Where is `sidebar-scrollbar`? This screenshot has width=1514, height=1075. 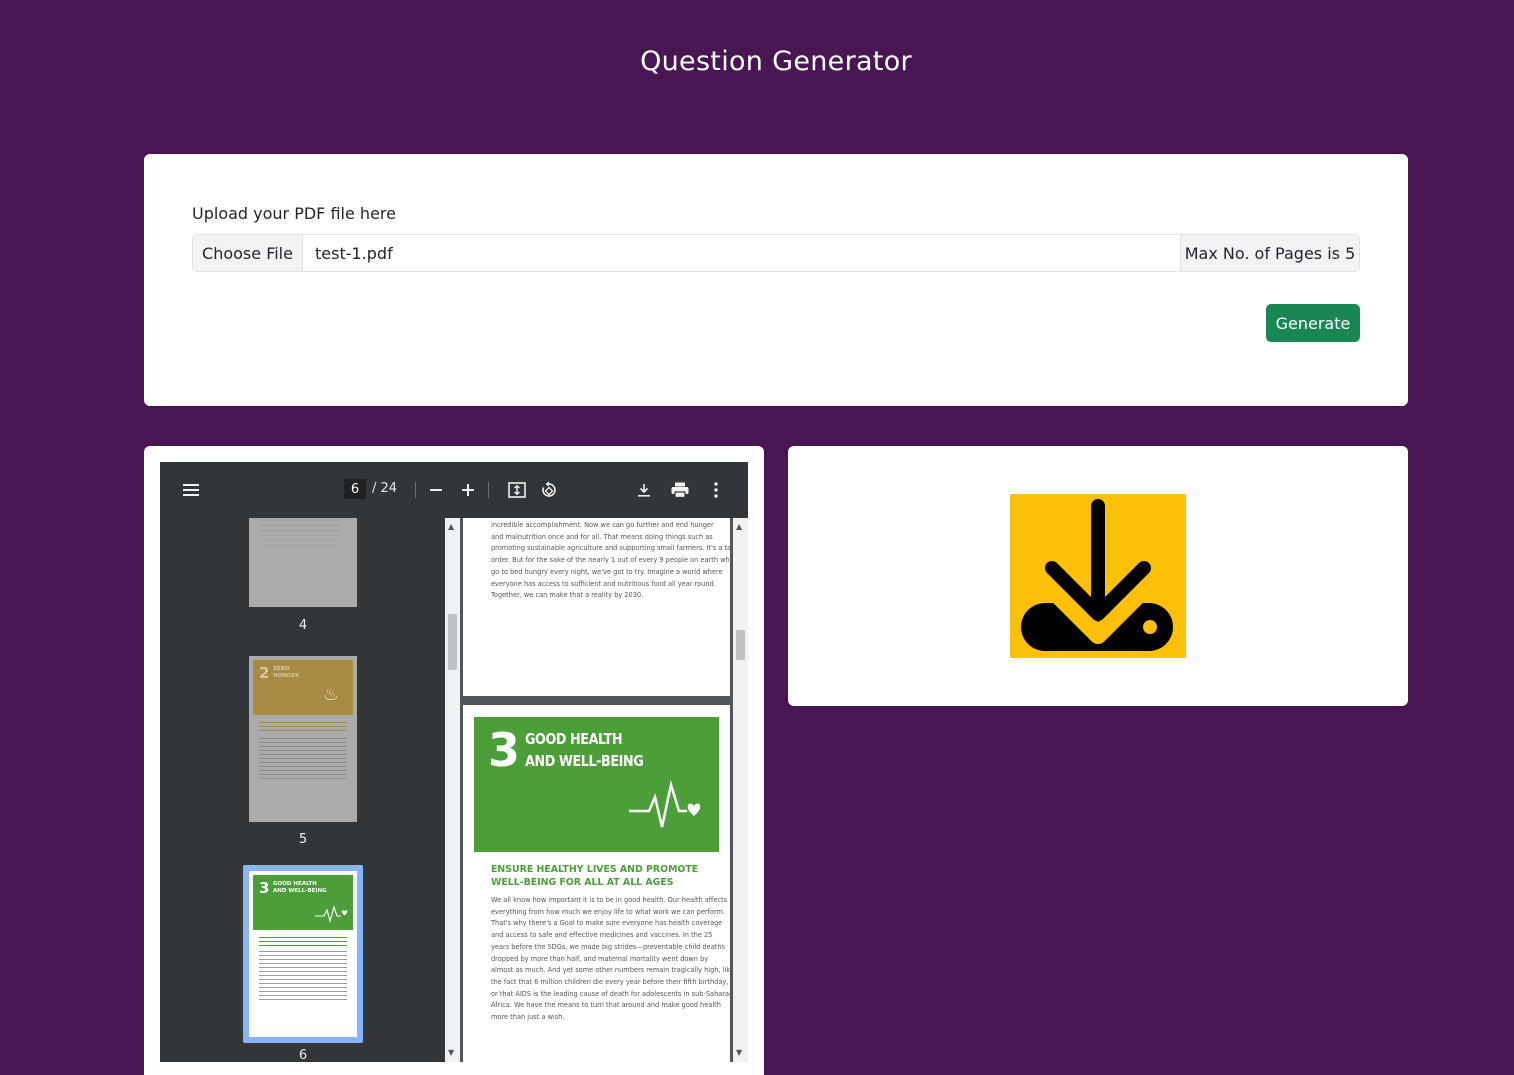 sidebar-scrollbar is located at coordinates (452, 790).